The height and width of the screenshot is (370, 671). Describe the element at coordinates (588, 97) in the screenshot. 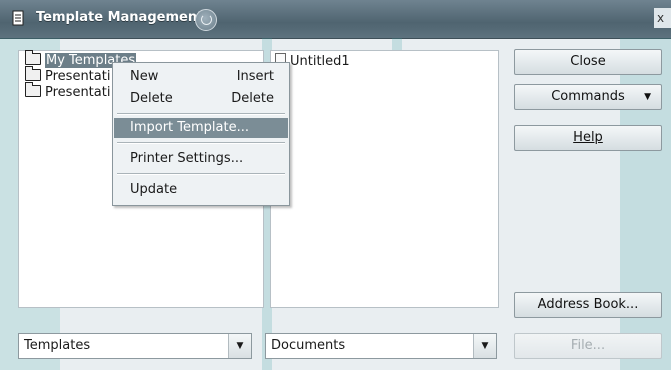

I see `commands-button: Commands ▼` at that location.